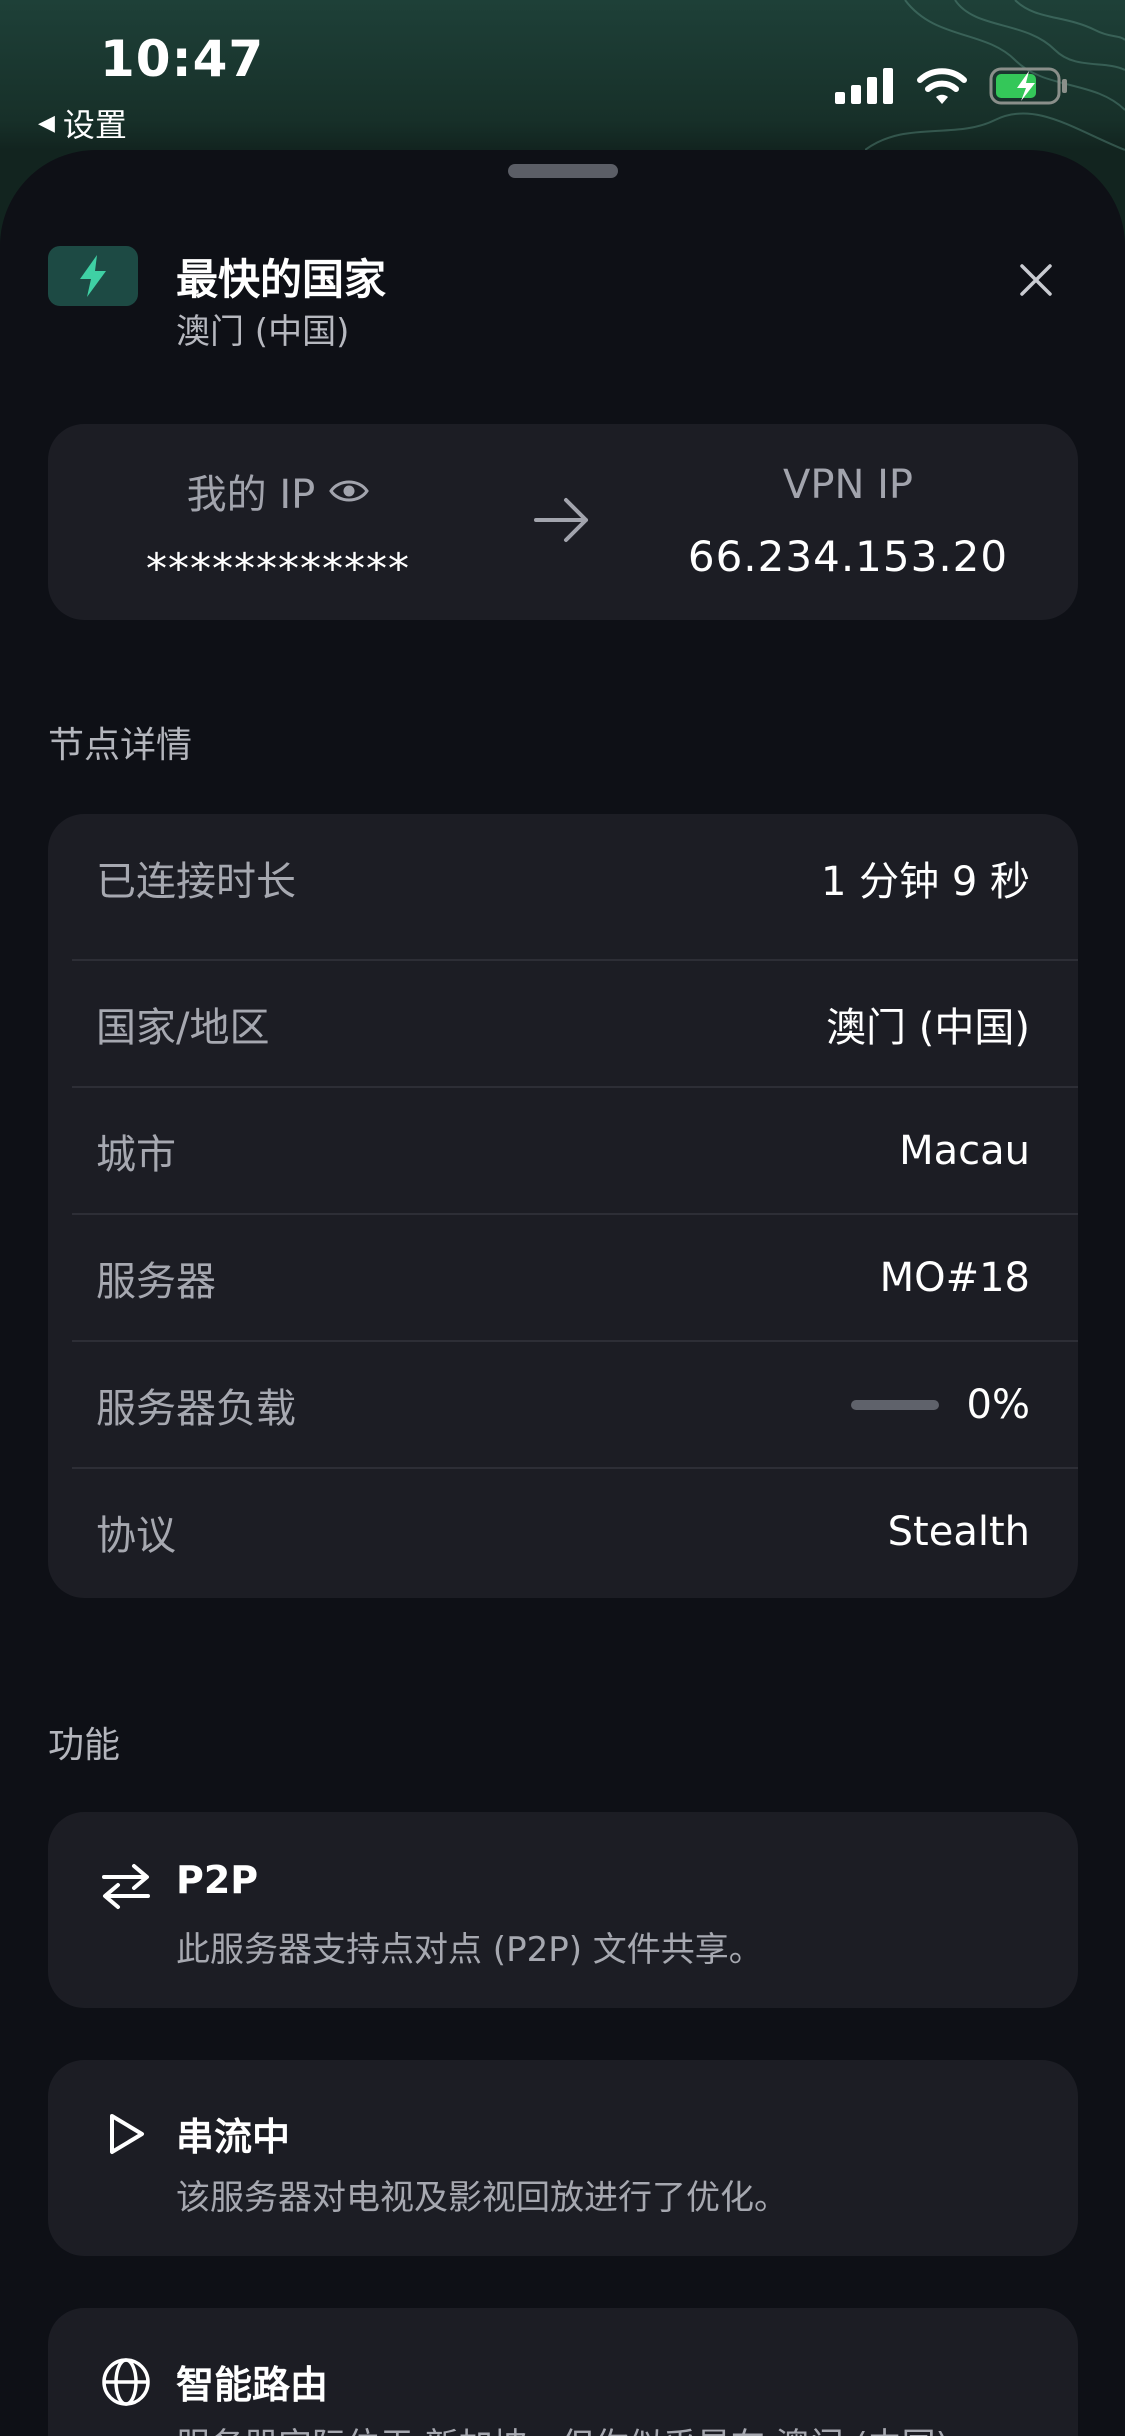  Describe the element at coordinates (233, 2137) in the screenshot. I see `feature-title: 串流中` at that location.